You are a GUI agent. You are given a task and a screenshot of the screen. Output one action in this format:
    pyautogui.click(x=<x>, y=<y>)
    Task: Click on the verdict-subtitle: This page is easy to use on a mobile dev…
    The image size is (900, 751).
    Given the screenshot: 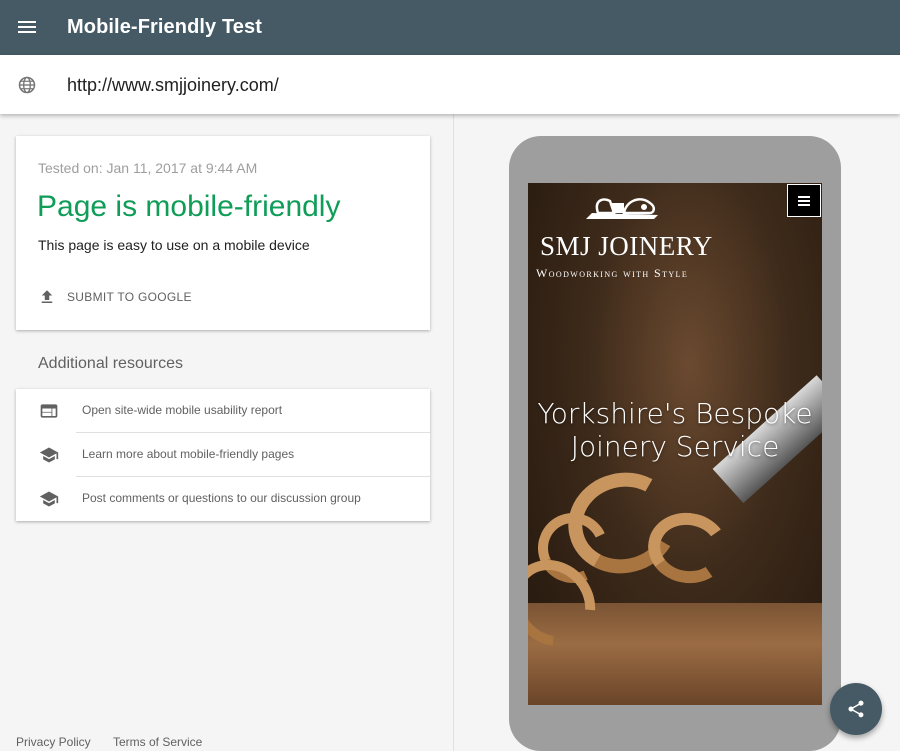 What is the action you would take?
    pyautogui.click(x=174, y=245)
    